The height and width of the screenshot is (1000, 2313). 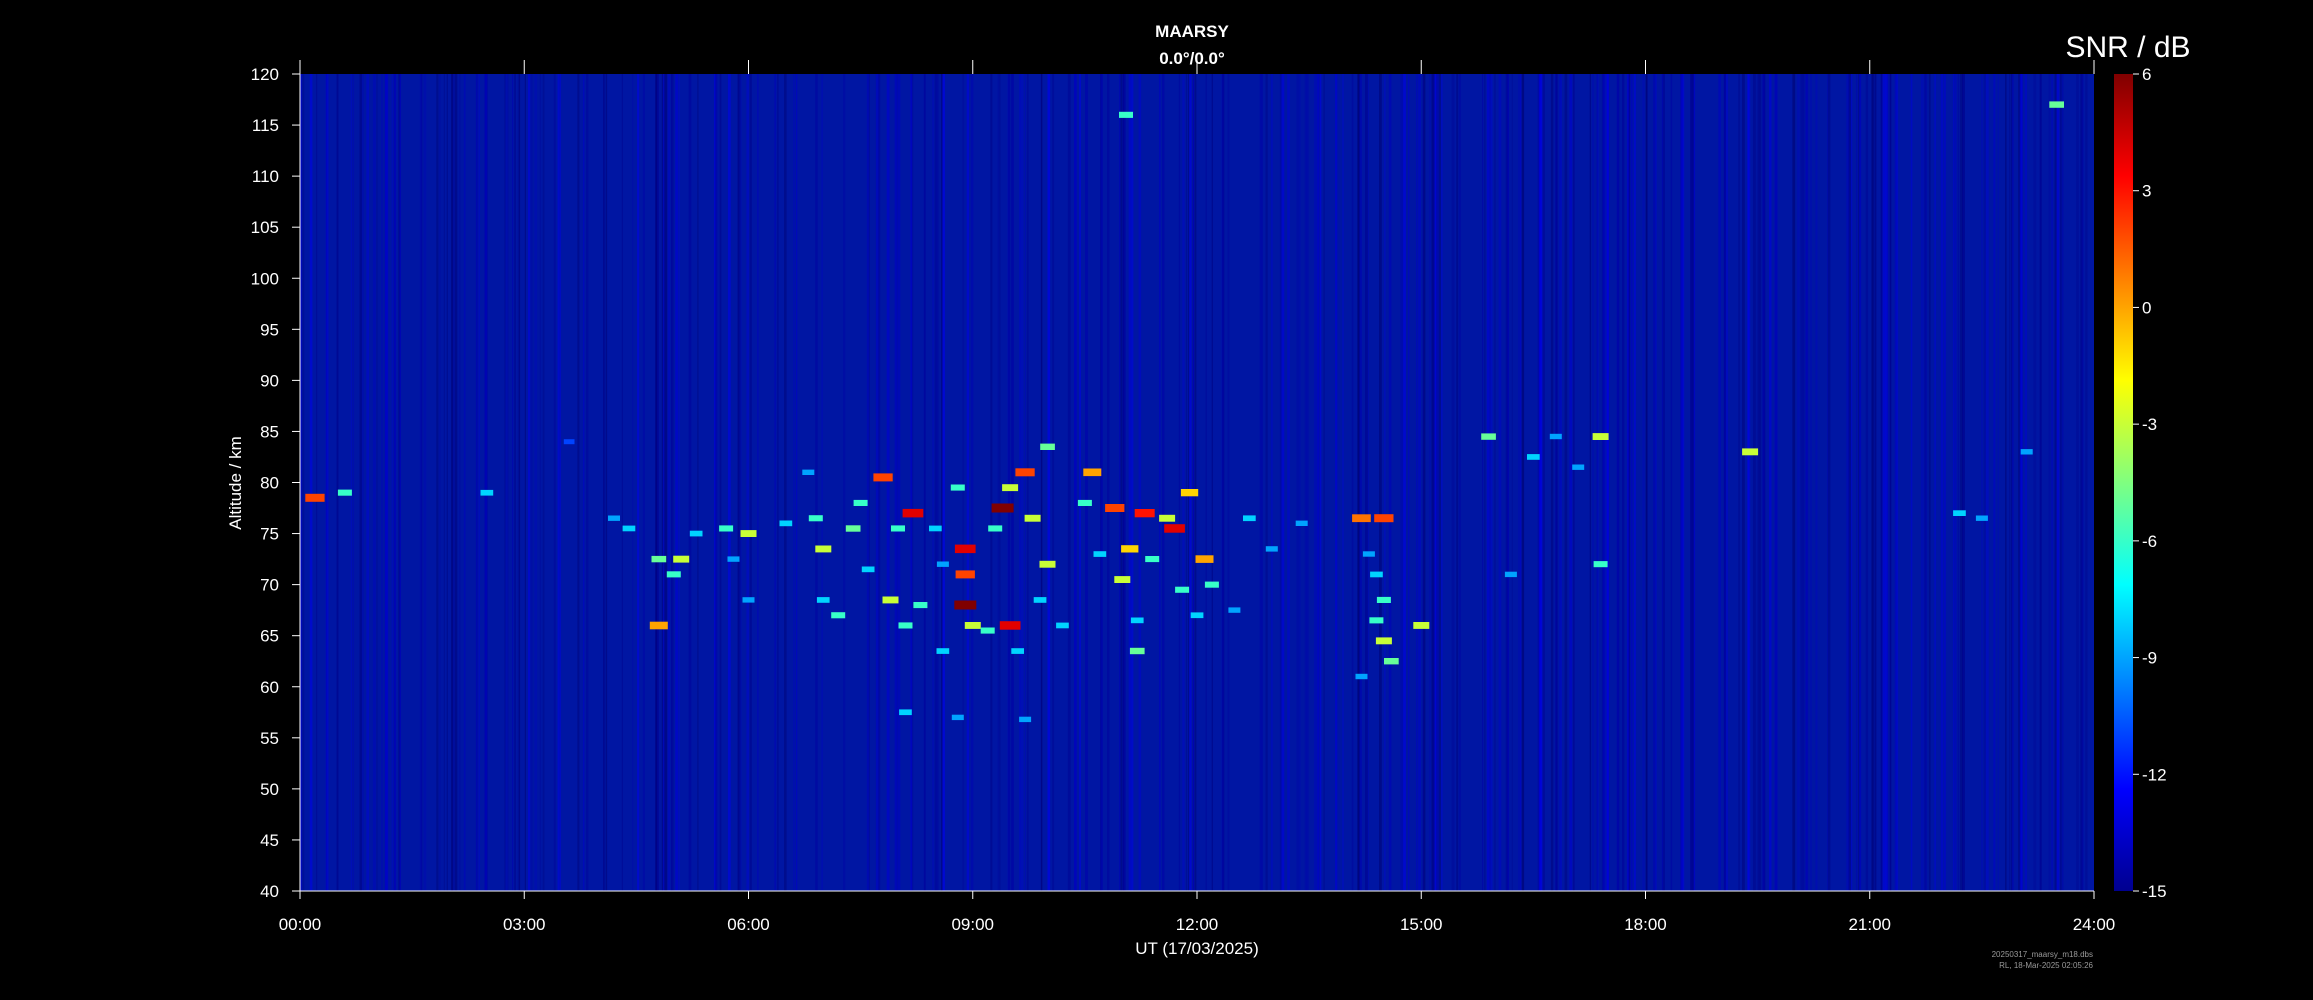 I want to click on y-tick-label: 85, so click(x=269, y=431).